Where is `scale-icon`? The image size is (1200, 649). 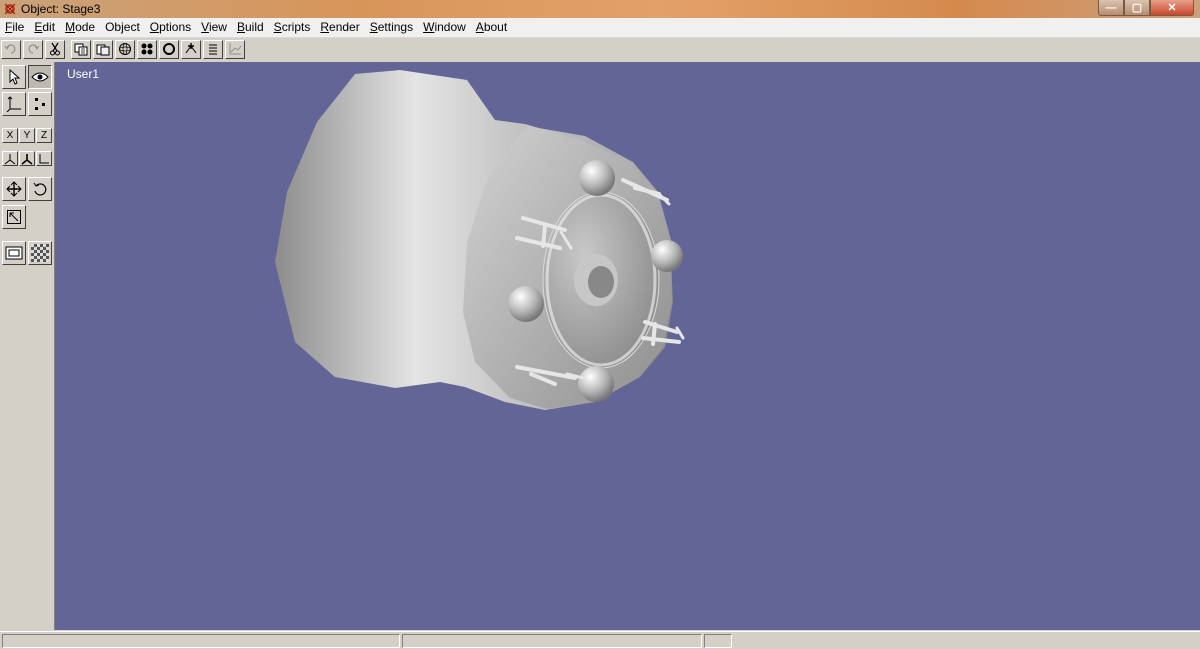 scale-icon is located at coordinates (14, 217).